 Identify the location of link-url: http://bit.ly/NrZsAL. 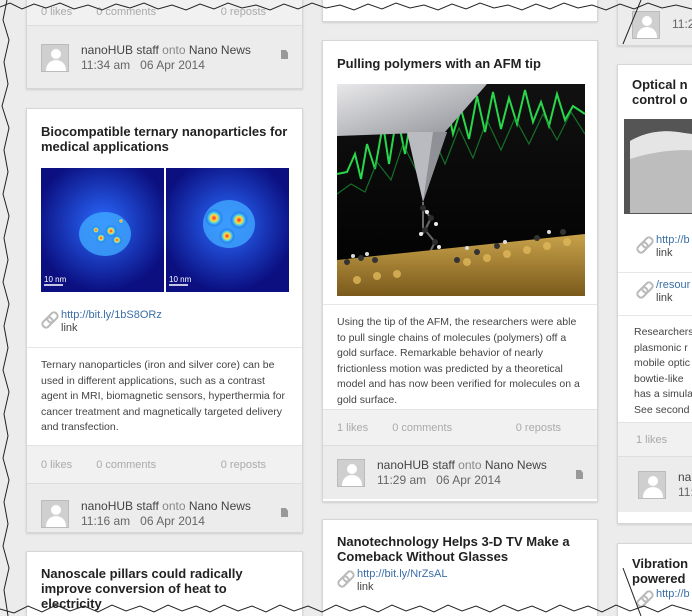
(402, 574).